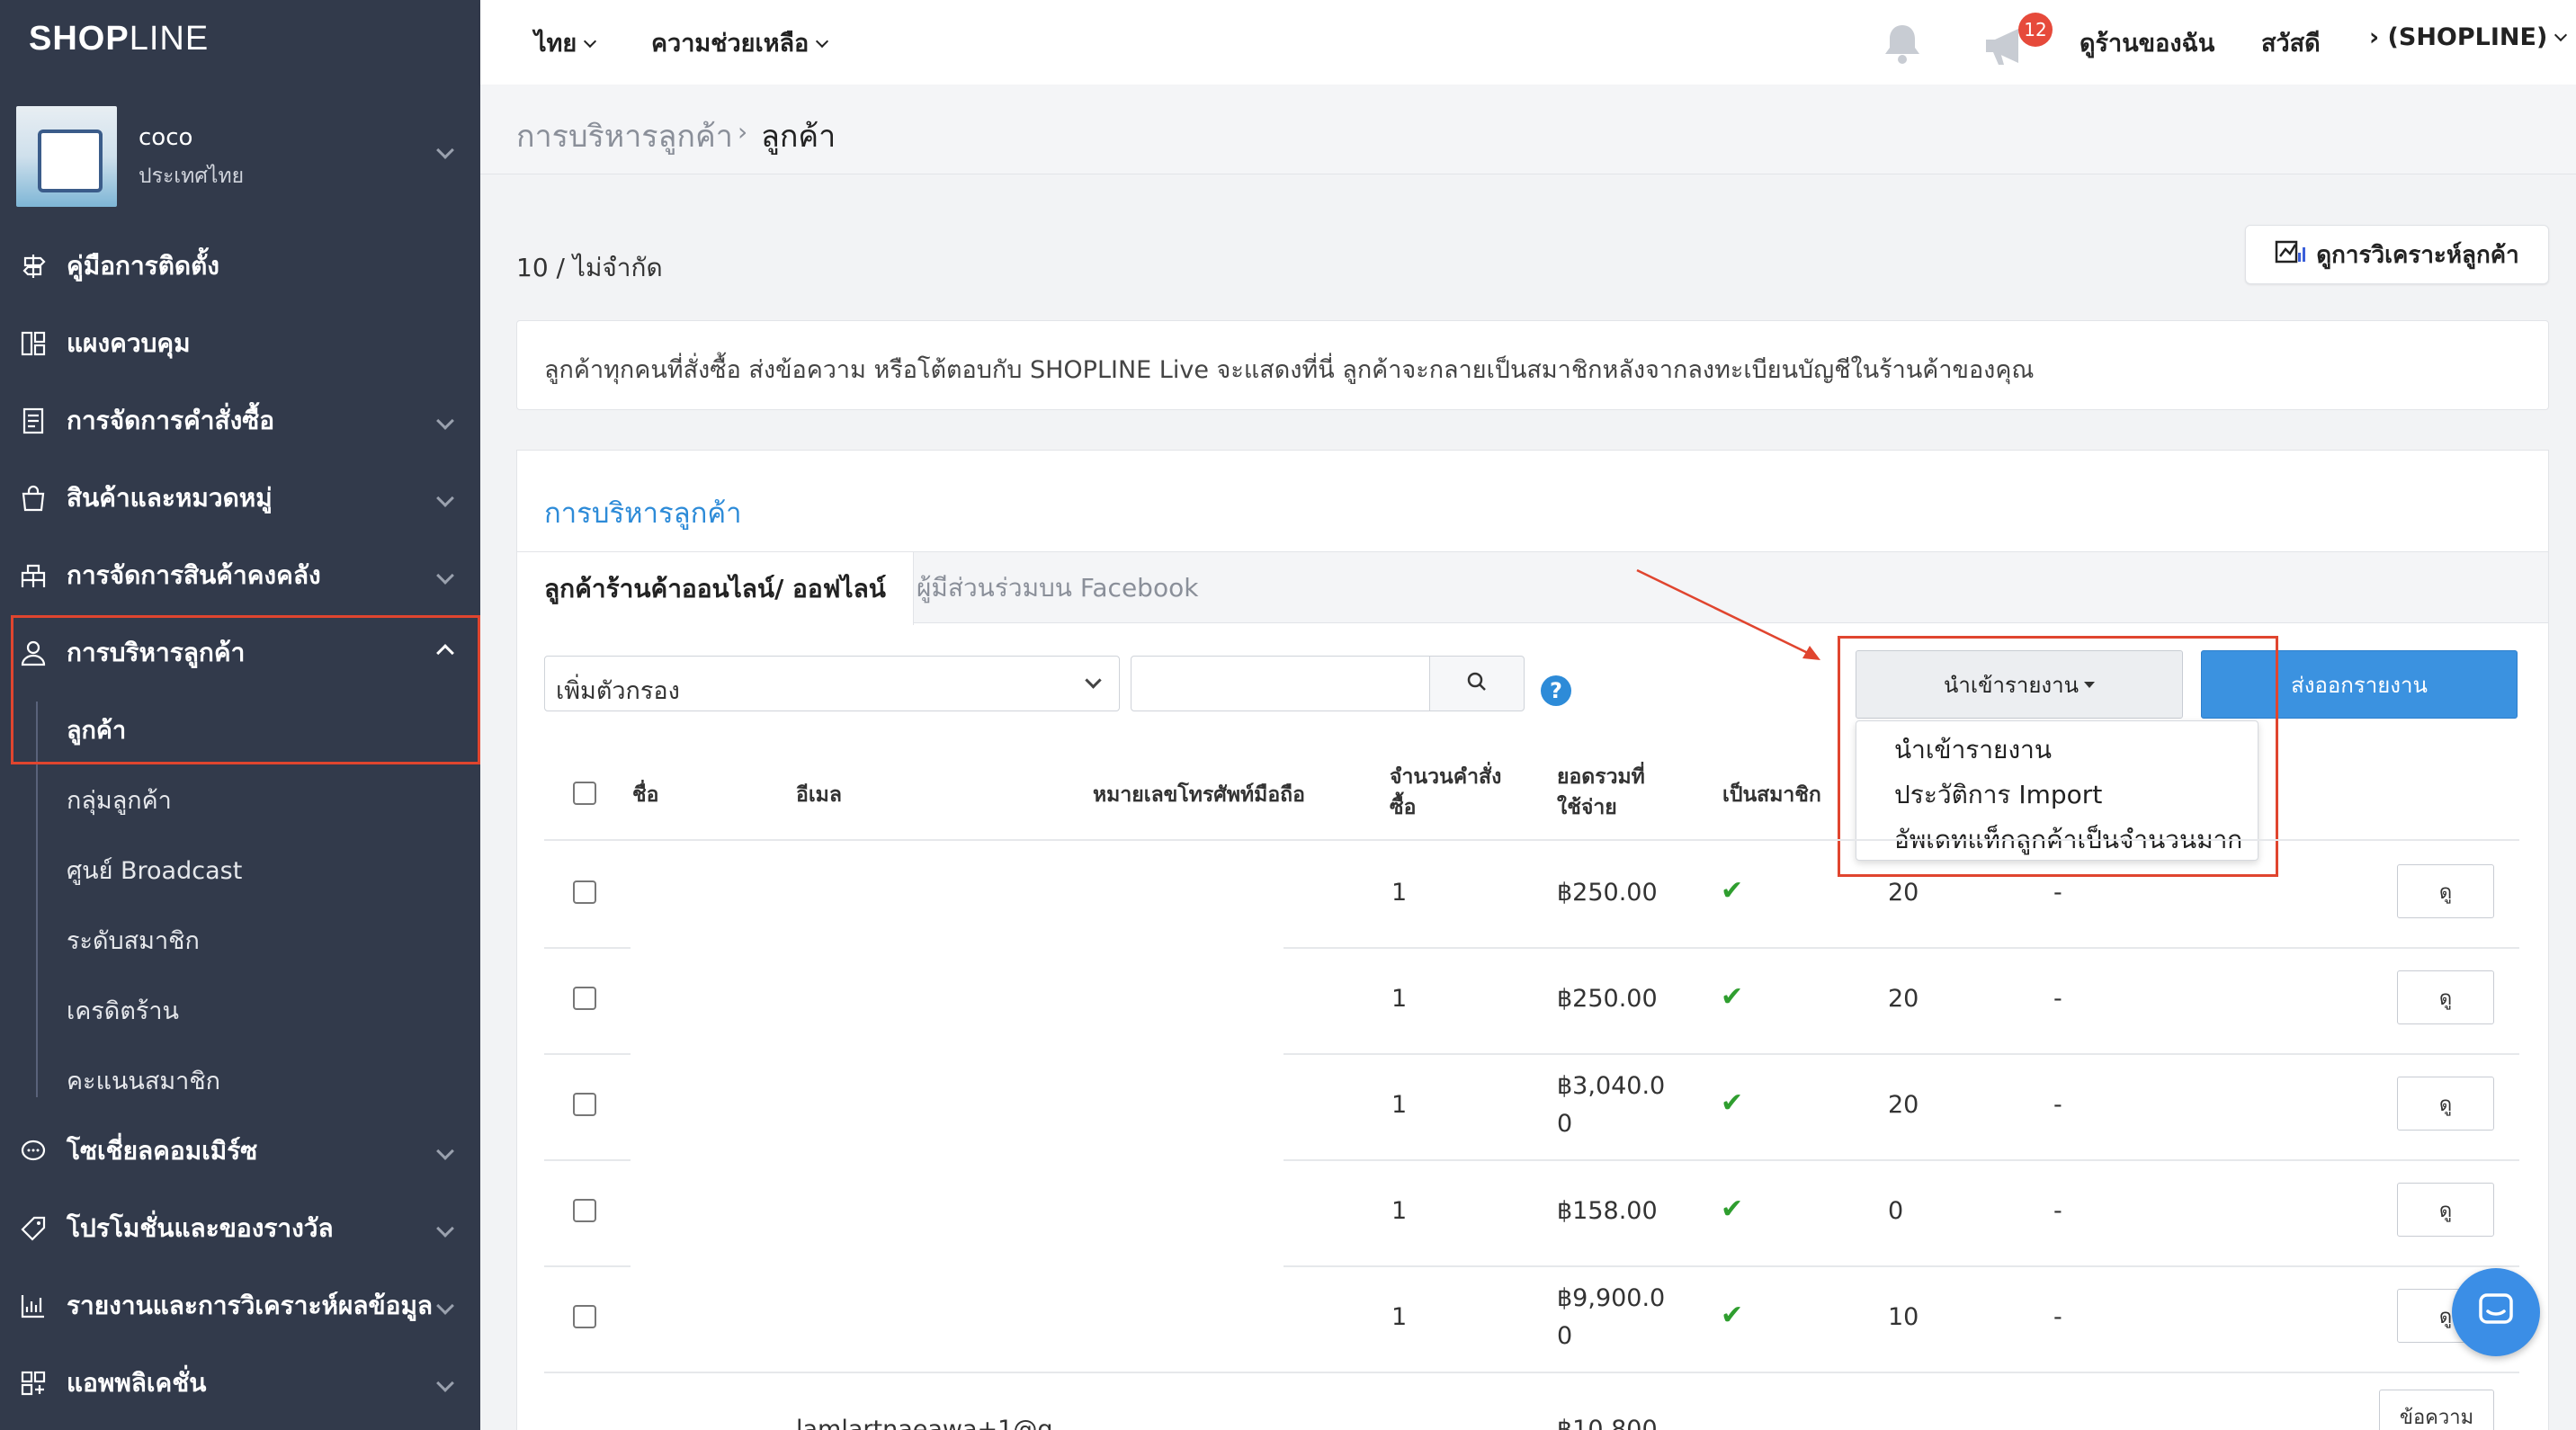 The height and width of the screenshot is (1430, 2576). Describe the element at coordinates (1903, 1317) in the screenshot. I see `points-cell: 10` at that location.